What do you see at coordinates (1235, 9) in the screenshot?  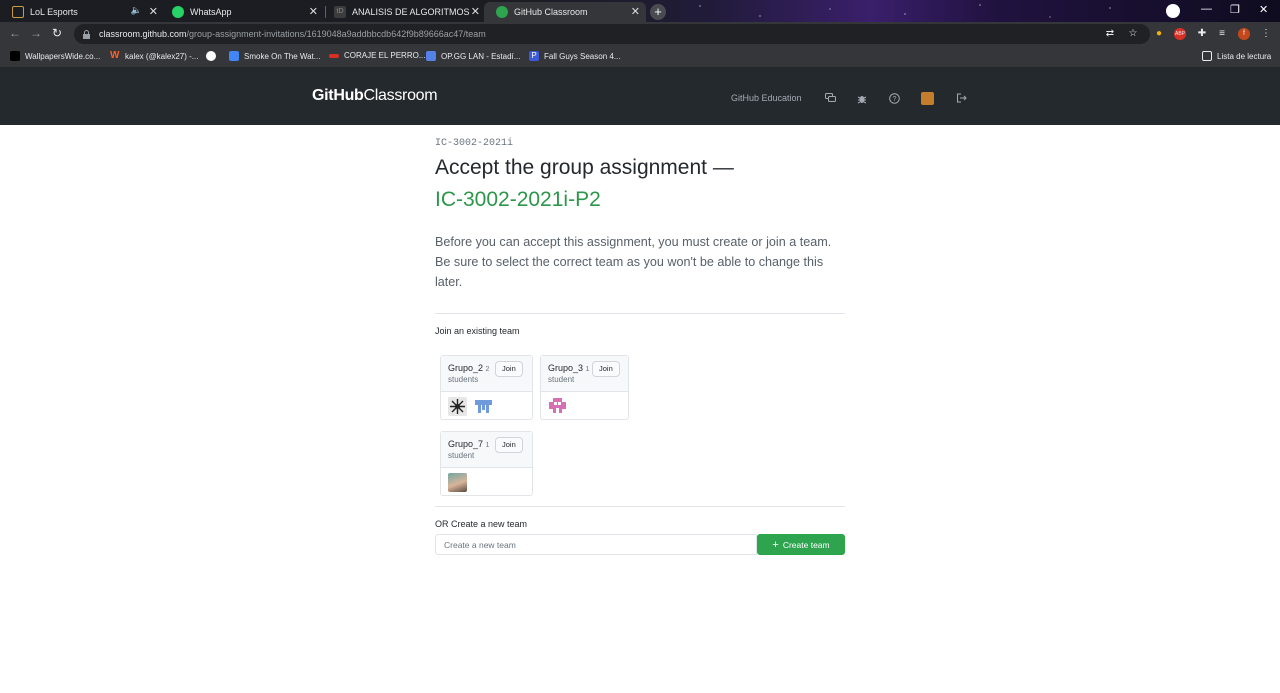 I see `restore-icon: ❐` at bounding box center [1235, 9].